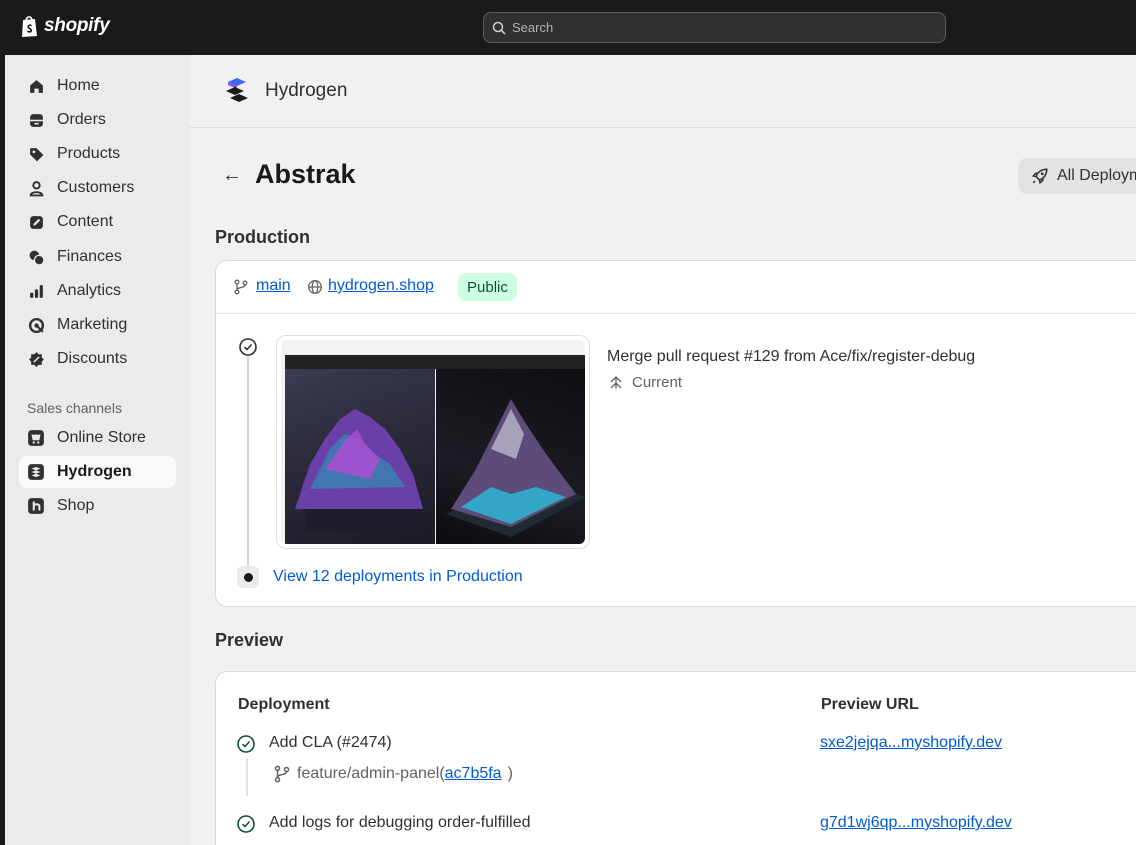 Image resolution: width=1136 pixels, height=845 pixels. I want to click on all-deployments-button: All Deploym, so click(1077, 176).